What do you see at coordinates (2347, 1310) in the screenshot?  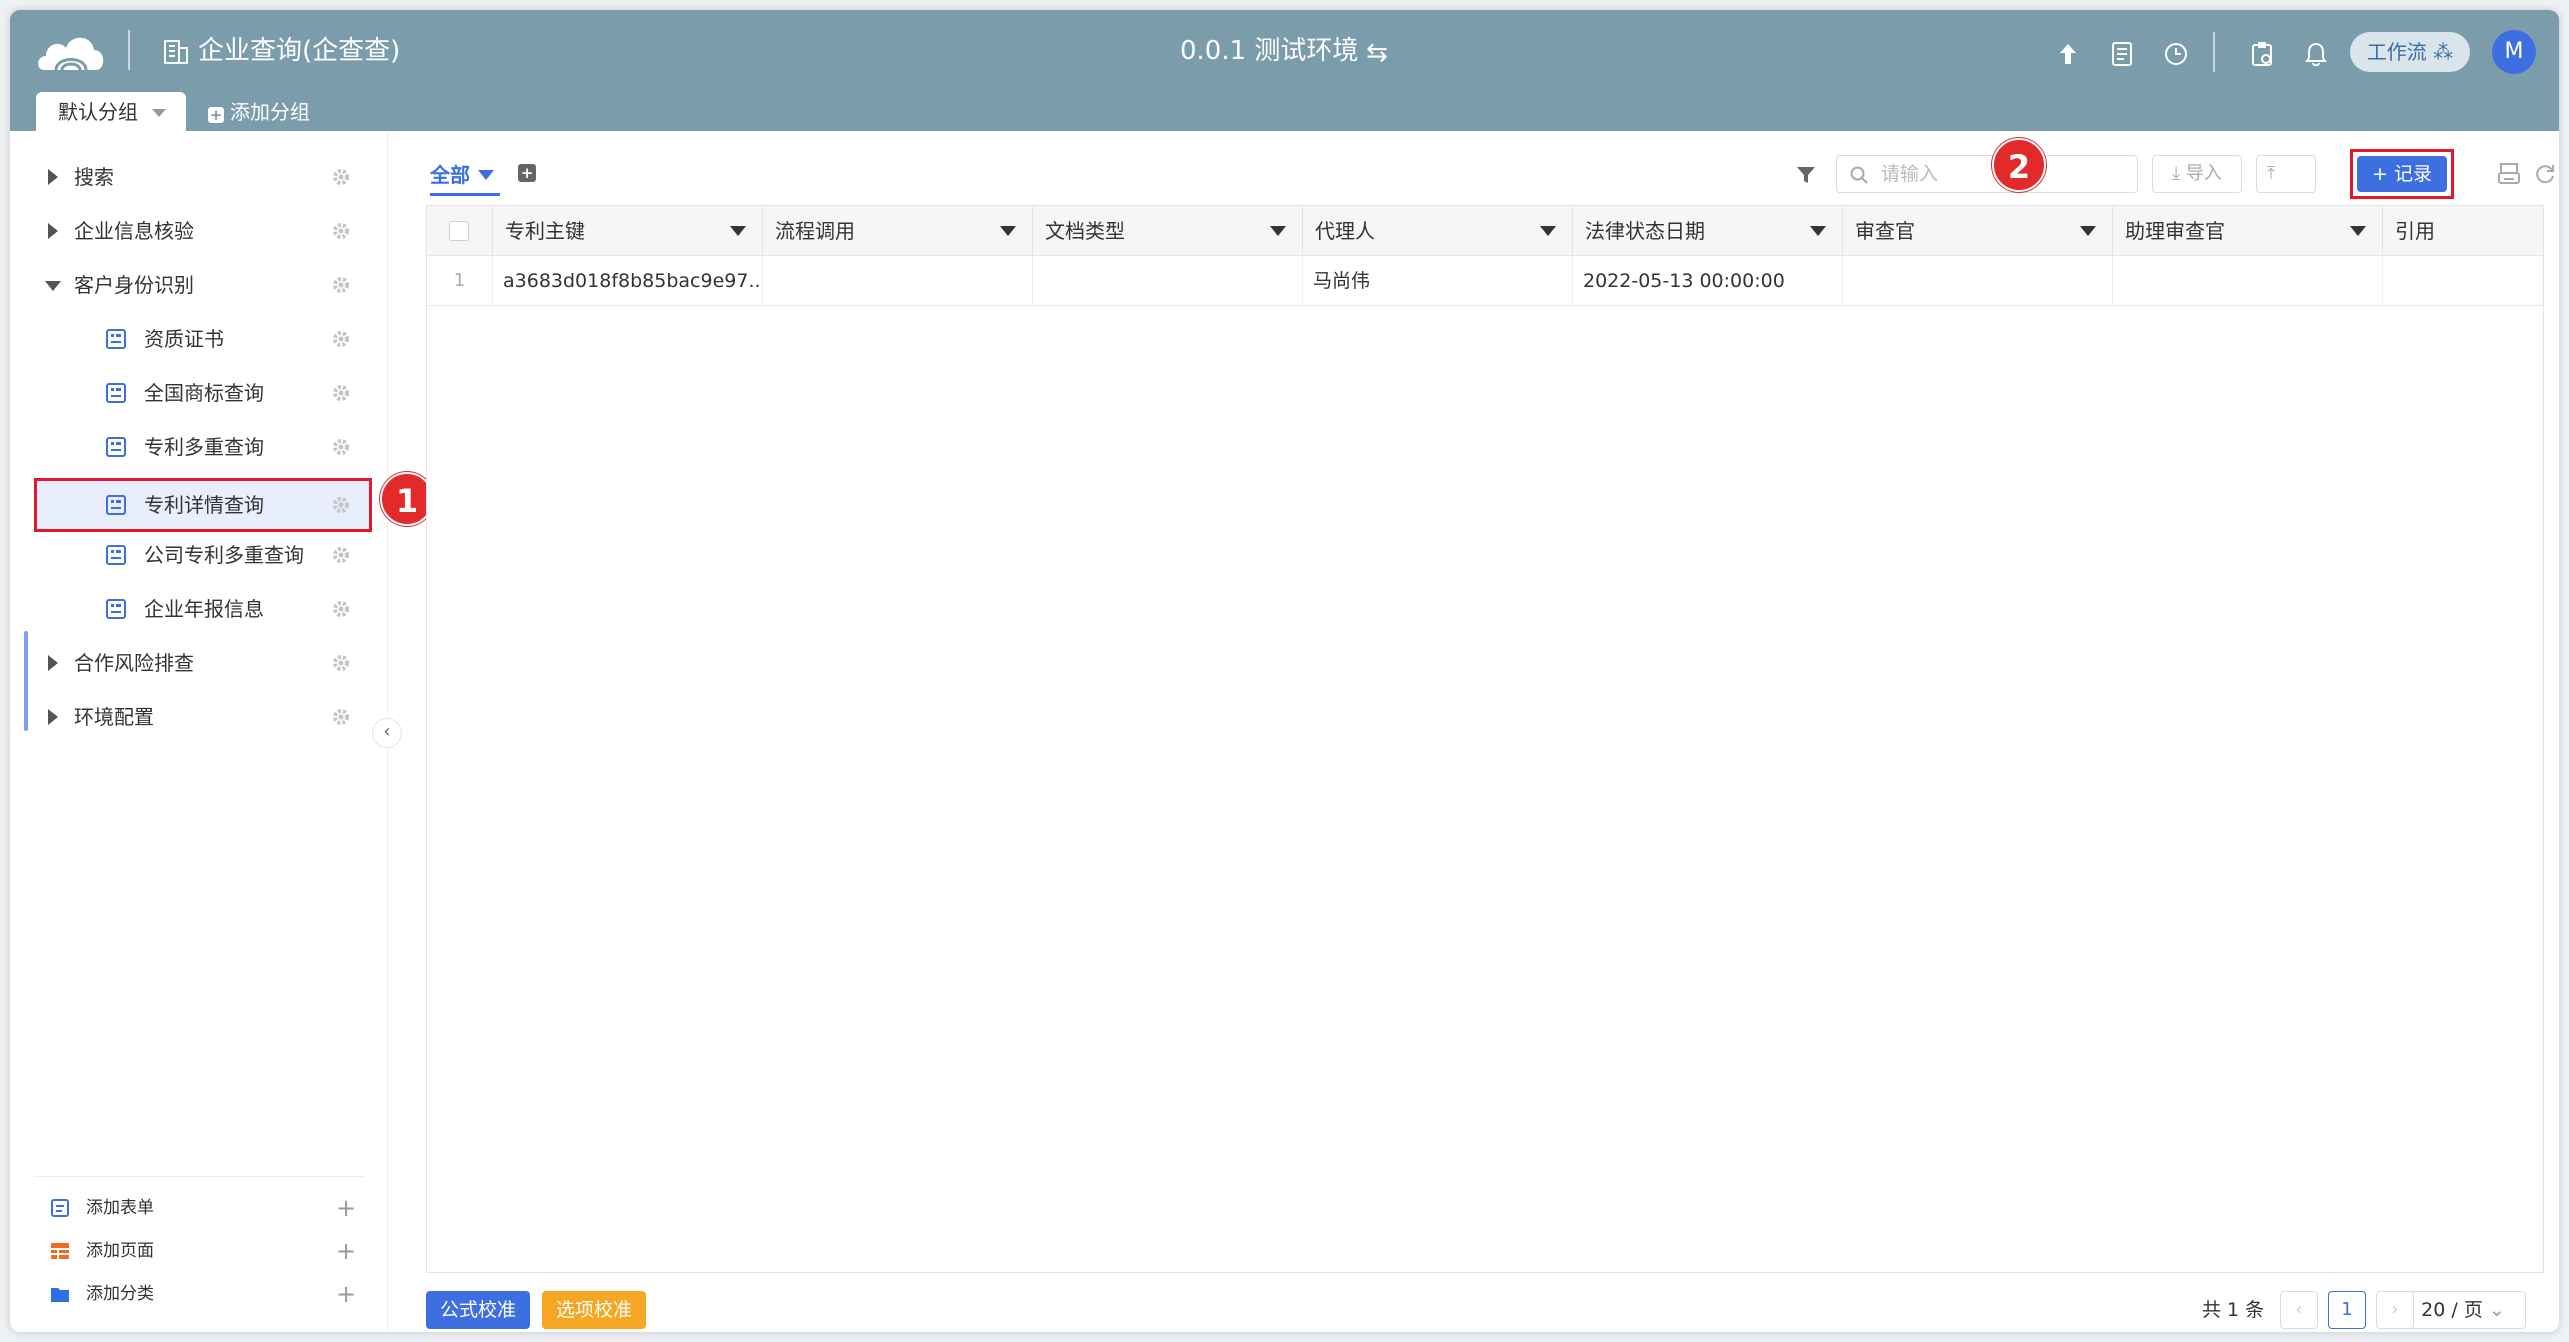 I see `page-number-button: 1` at bounding box center [2347, 1310].